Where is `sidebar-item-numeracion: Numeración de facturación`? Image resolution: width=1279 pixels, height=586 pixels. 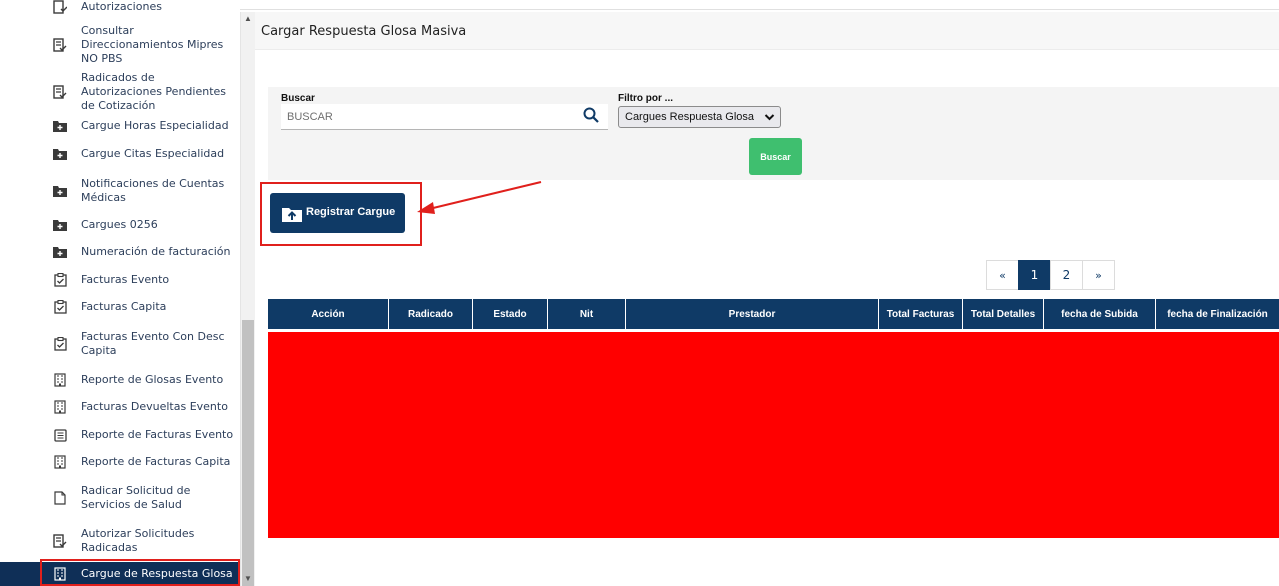 sidebar-item-numeracion: Numeración de facturación is located at coordinates (120, 252).